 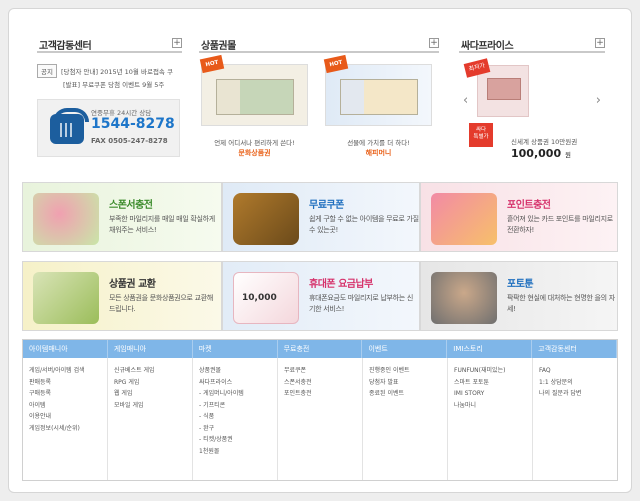 What do you see at coordinates (68, 394) in the screenshot?
I see `sitemap-link: 구매등록` at bounding box center [68, 394].